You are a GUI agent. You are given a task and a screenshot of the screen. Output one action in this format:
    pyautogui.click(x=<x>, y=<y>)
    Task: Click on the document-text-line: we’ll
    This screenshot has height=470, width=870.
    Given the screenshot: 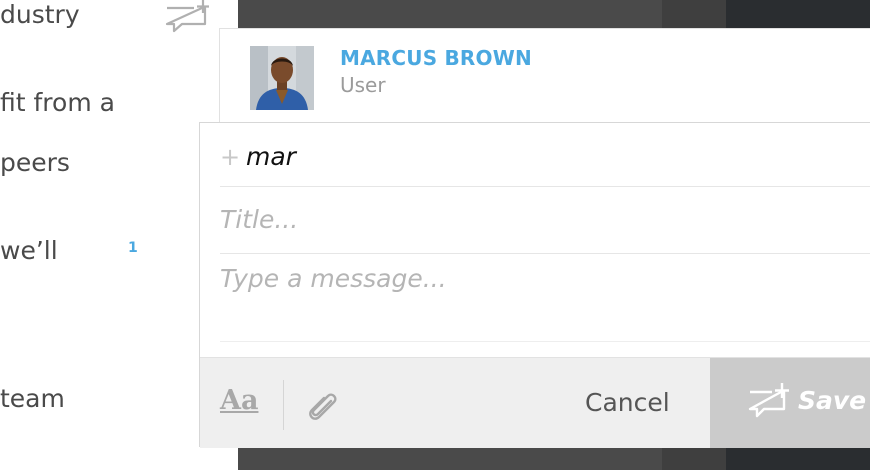 What is the action you would take?
    pyautogui.click(x=29, y=250)
    